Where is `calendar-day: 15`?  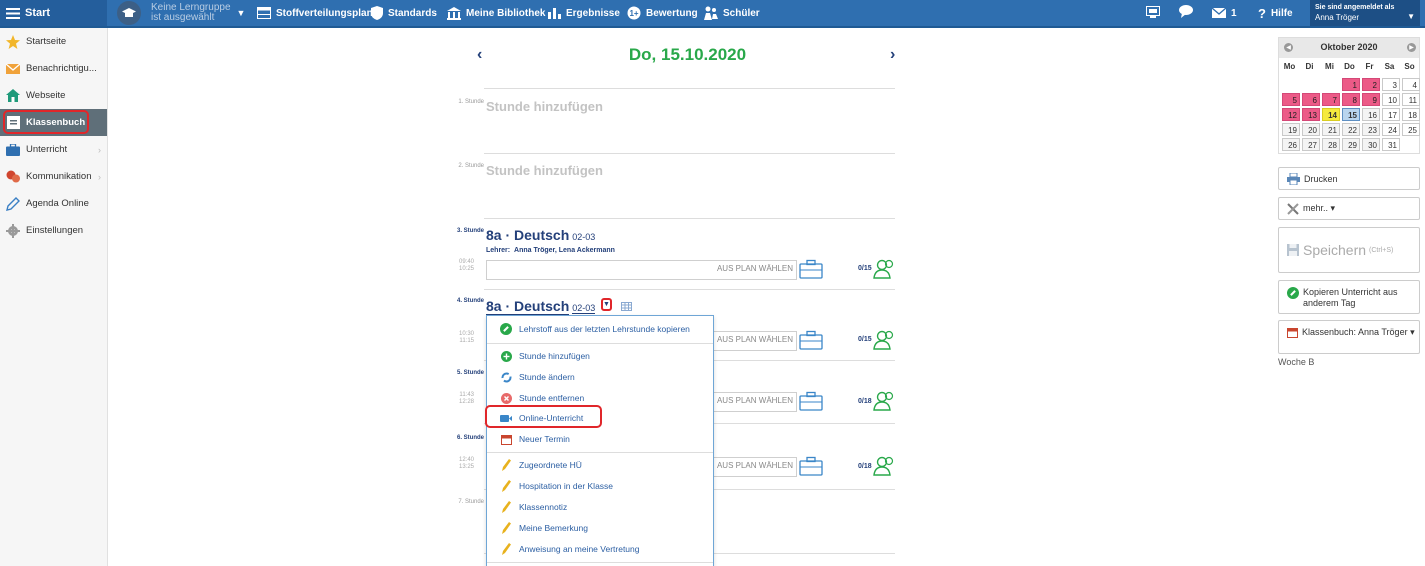
calendar-day: 15 is located at coordinates (1351, 114).